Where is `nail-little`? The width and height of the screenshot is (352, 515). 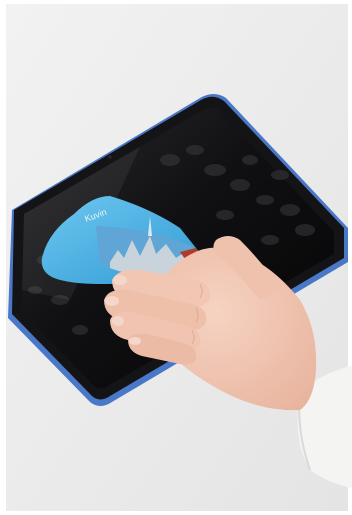 nail-little is located at coordinates (135, 341).